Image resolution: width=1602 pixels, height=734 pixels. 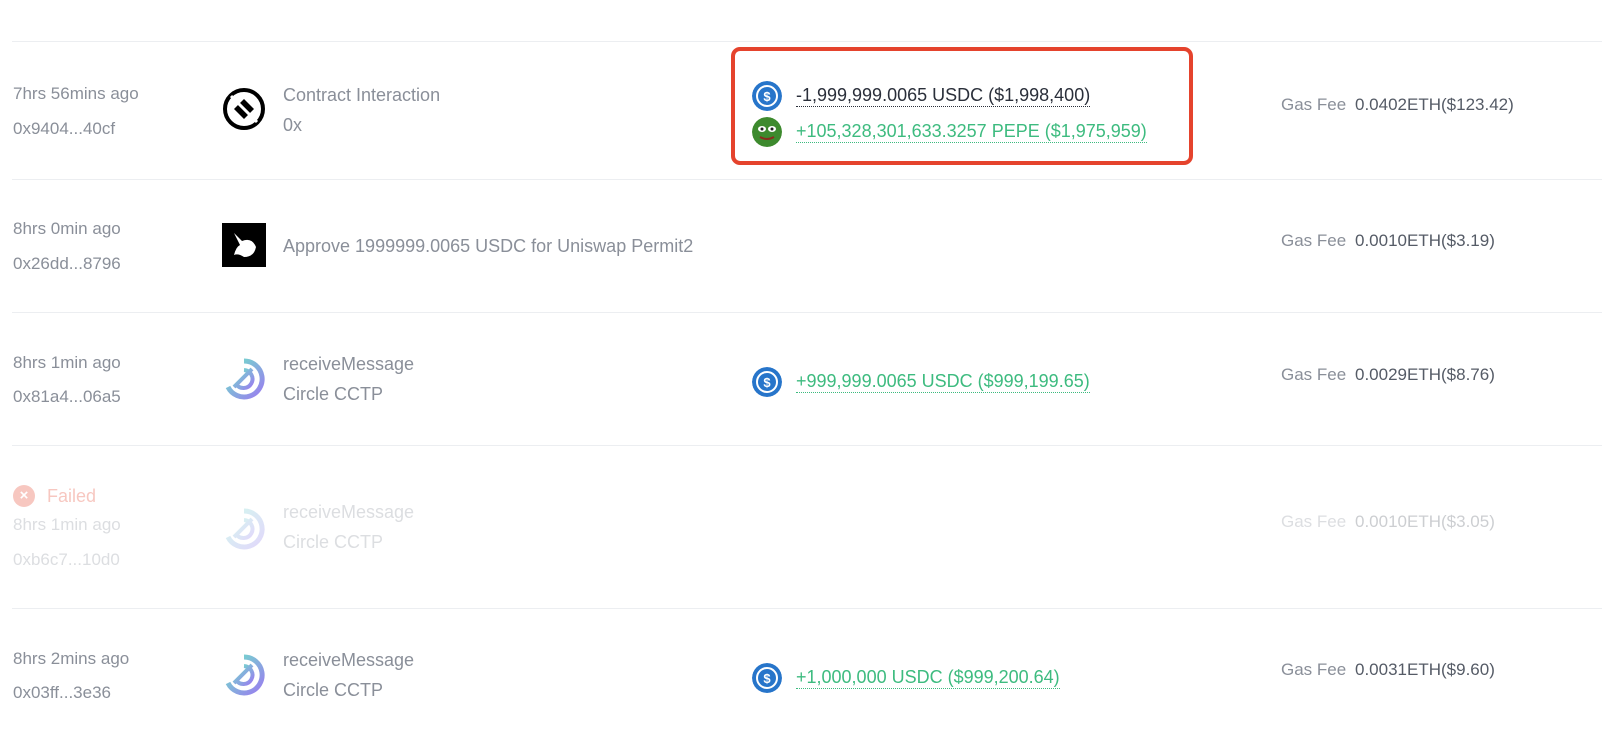 I want to click on gas-fee-value: 0.0031ETH($9.60), so click(x=1425, y=669).